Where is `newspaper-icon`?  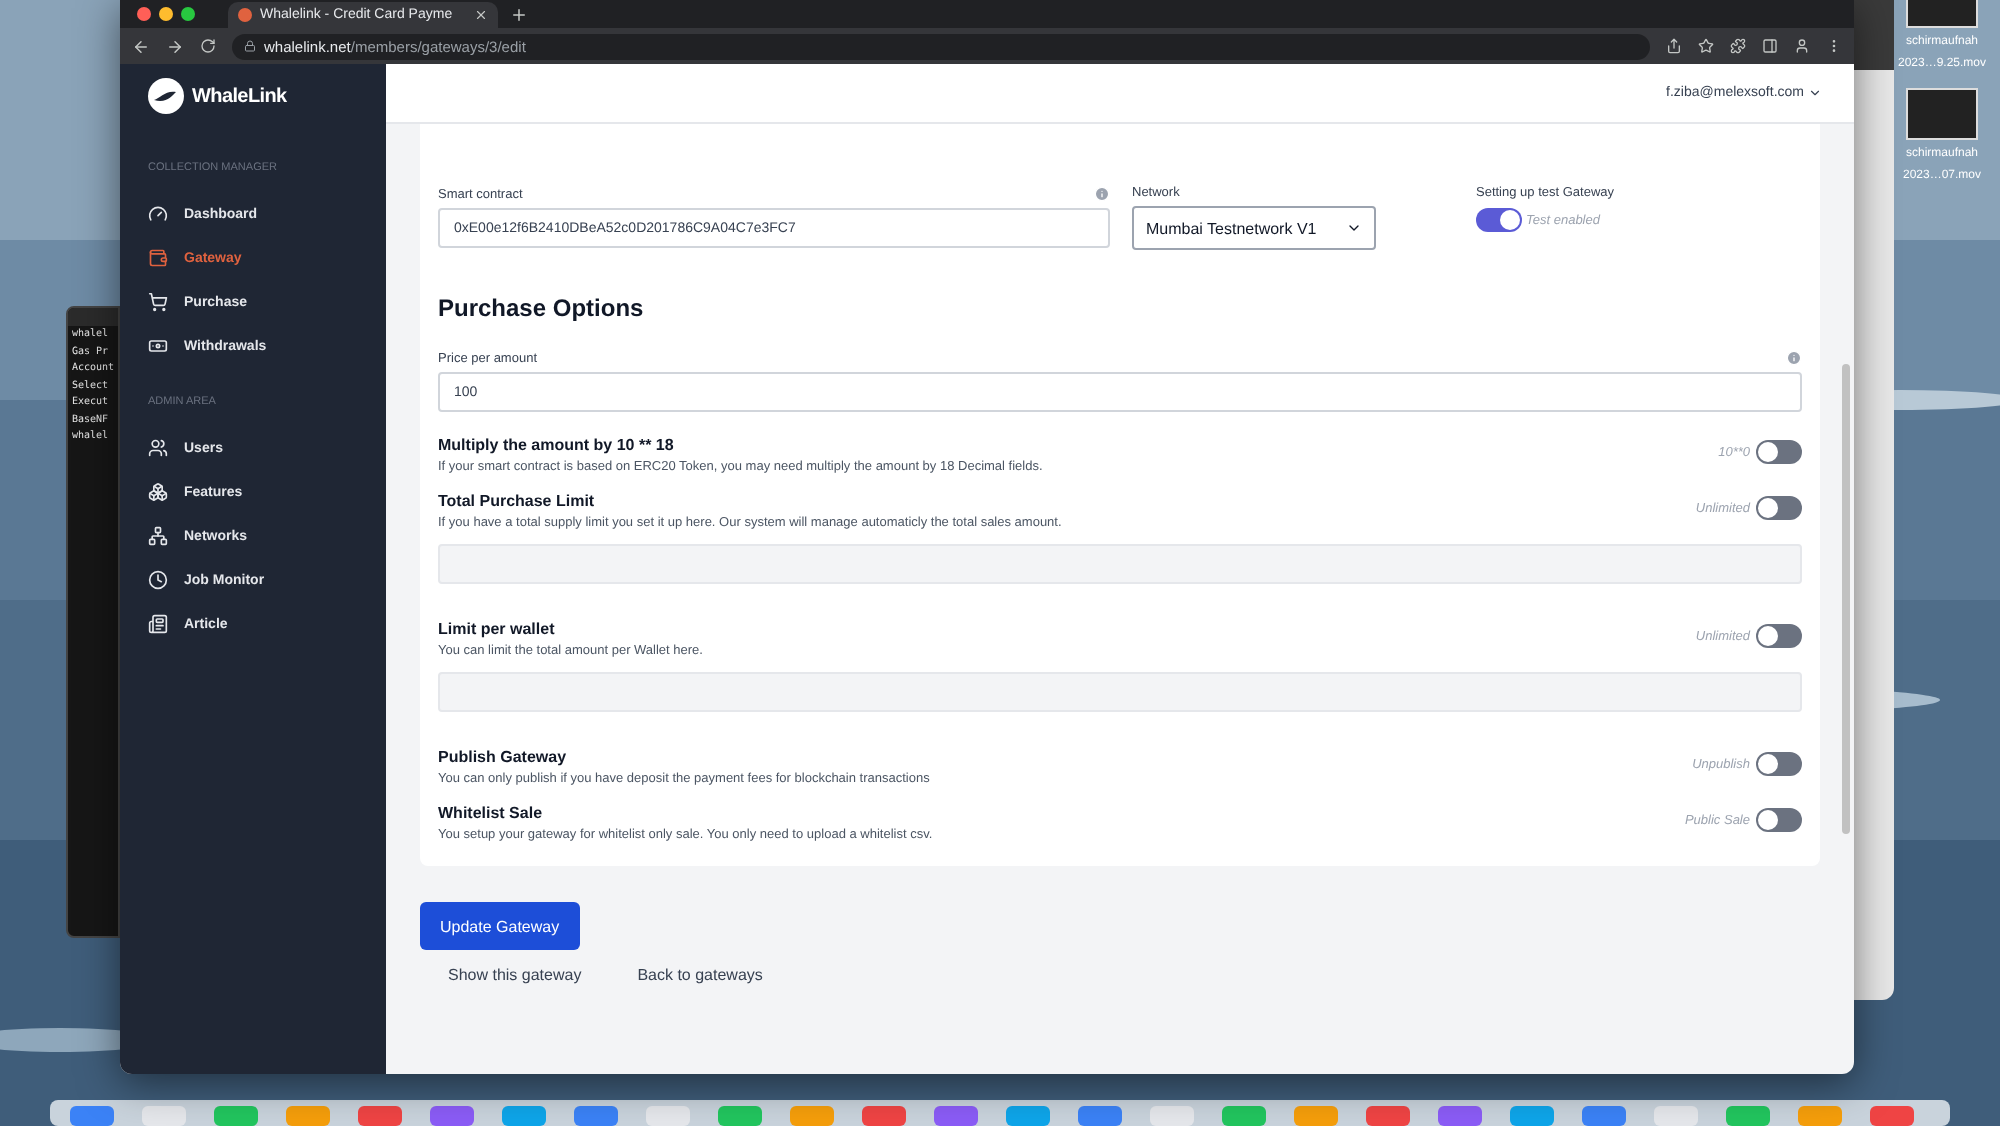
newspaper-icon is located at coordinates (158, 624).